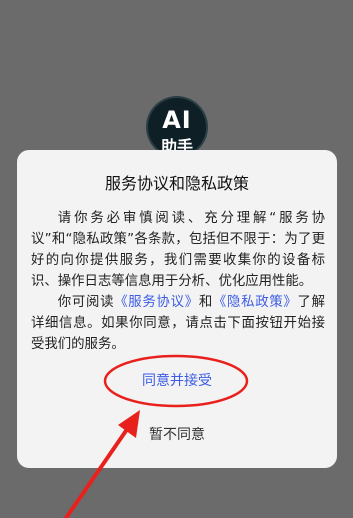  Describe the element at coordinates (177, 380) in the screenshot. I see `agree-accept-button: 同意并接受` at that location.